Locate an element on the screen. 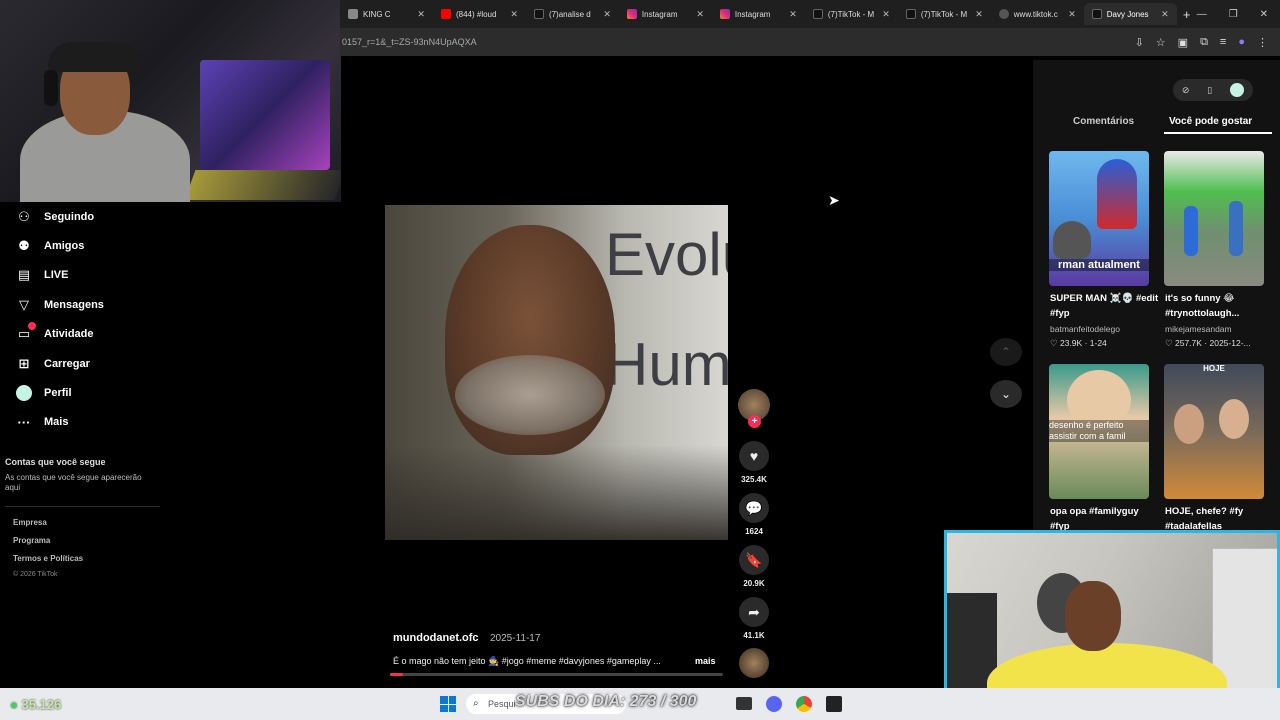  browser-tab: (844) #loud ✕ is located at coordinates (479, 14).